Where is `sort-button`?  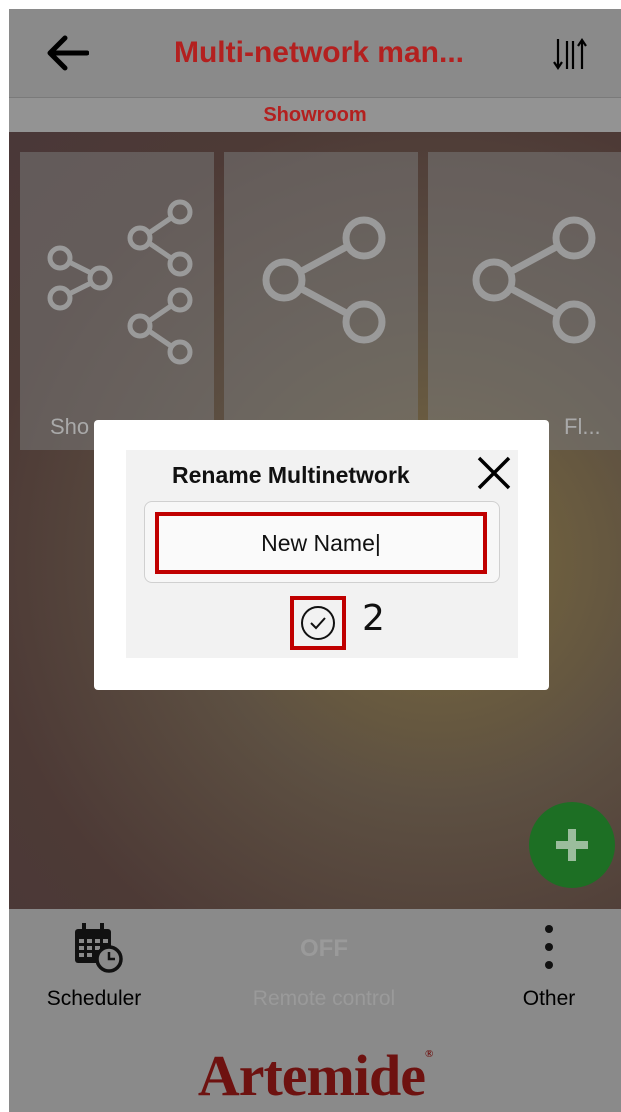 sort-button is located at coordinates (570, 54).